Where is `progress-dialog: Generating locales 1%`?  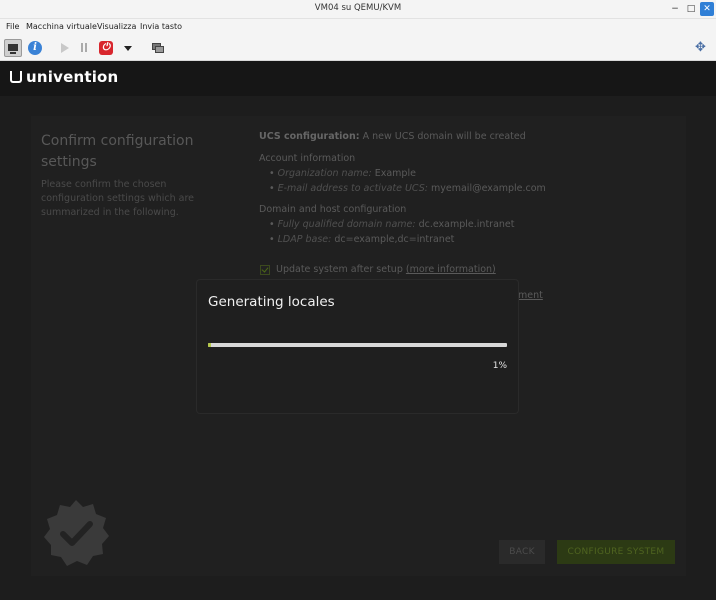
progress-dialog: Generating locales 1% is located at coordinates (357, 346).